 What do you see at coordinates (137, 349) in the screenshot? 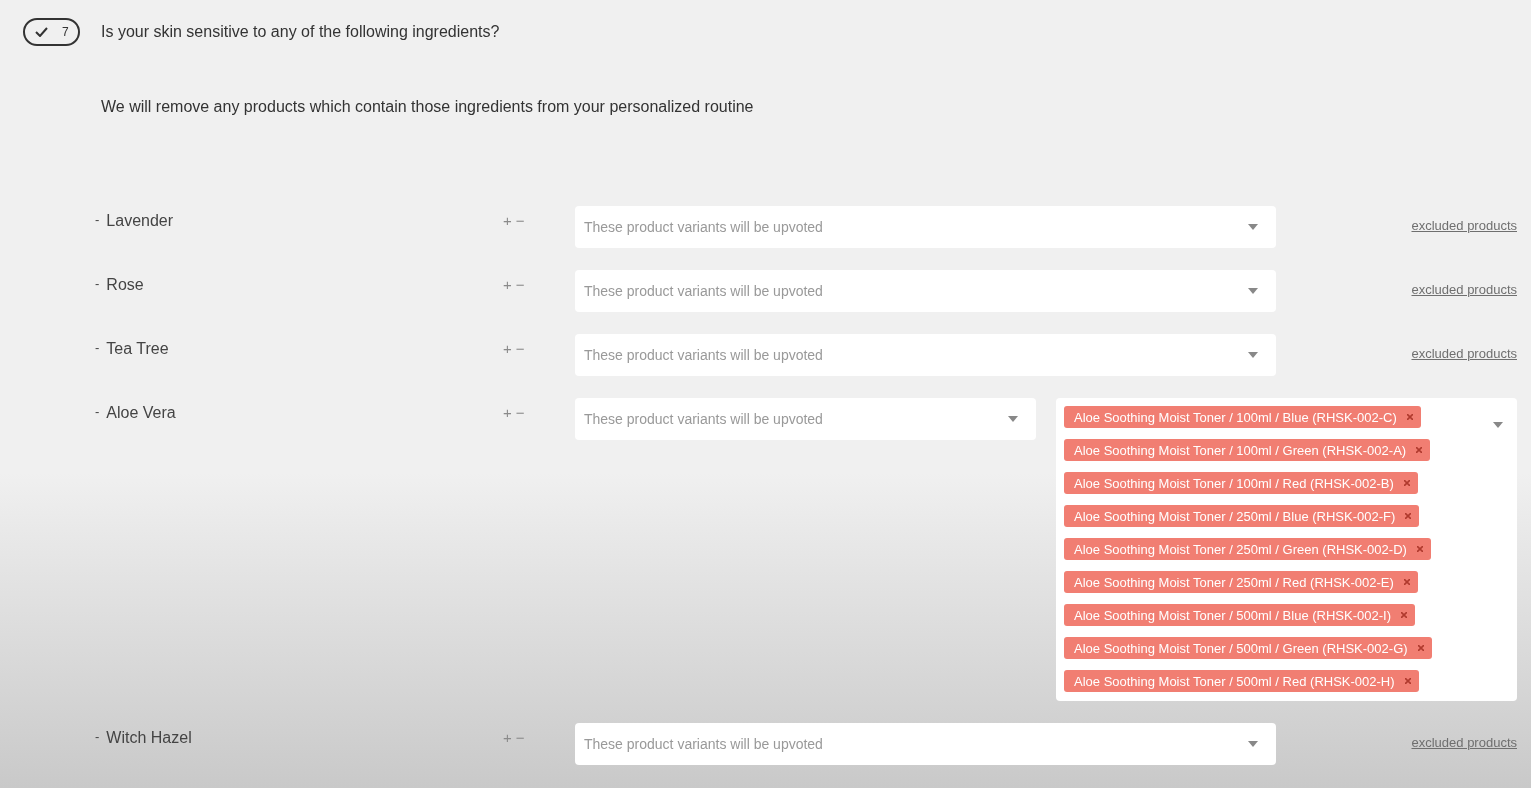
I see `ingredient-name: Tea Tree` at bounding box center [137, 349].